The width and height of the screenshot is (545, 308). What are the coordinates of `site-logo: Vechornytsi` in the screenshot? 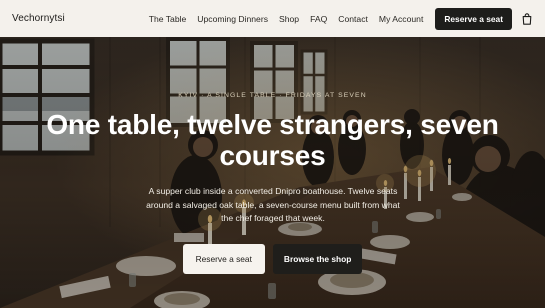 It's located at (38, 18).